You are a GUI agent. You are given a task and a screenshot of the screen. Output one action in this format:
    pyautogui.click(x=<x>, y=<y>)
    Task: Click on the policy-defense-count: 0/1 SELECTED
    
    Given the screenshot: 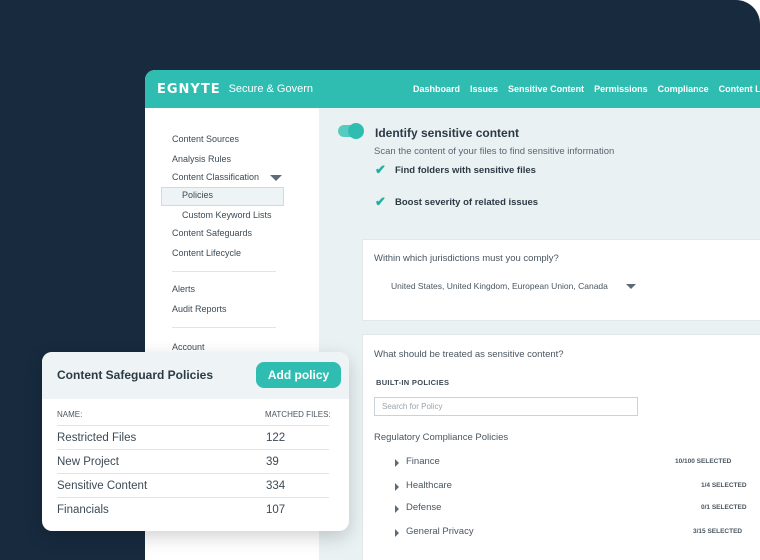 What is the action you would take?
    pyautogui.click(x=724, y=507)
    